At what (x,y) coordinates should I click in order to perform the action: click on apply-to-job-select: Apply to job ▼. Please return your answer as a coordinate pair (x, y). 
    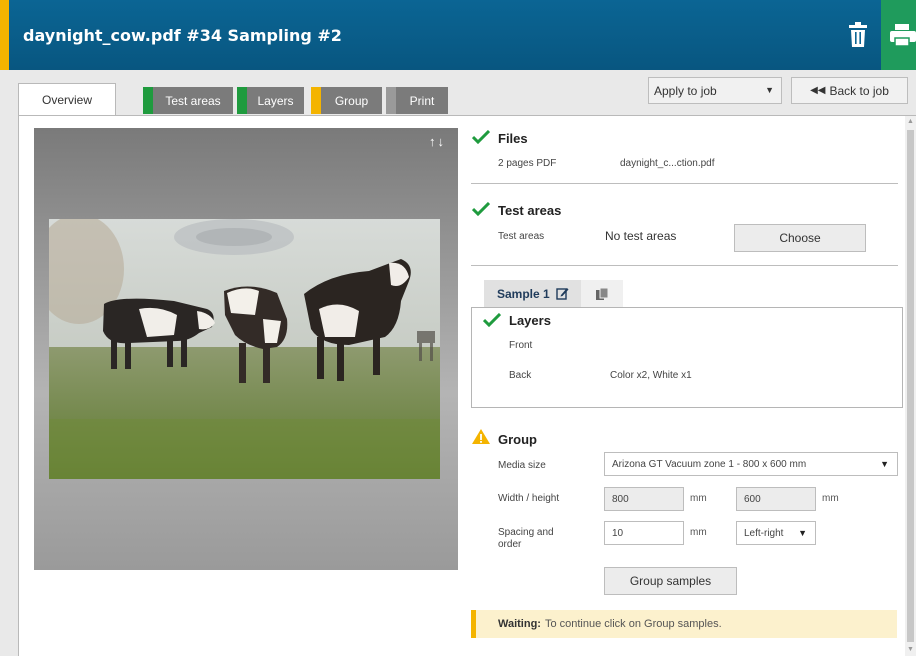
    Looking at the image, I should click on (715, 90).